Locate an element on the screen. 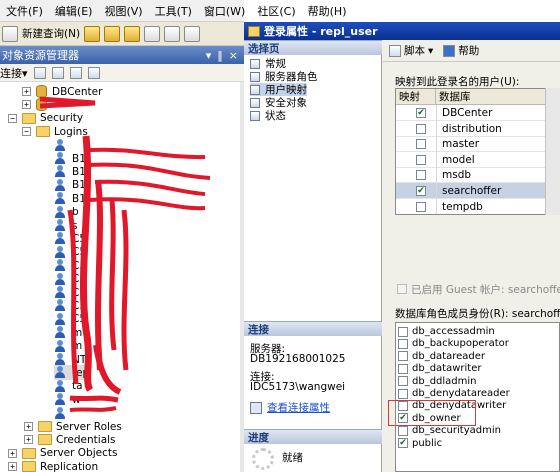 The image size is (560, 472). copy-icon is located at coordinates (192, 33).